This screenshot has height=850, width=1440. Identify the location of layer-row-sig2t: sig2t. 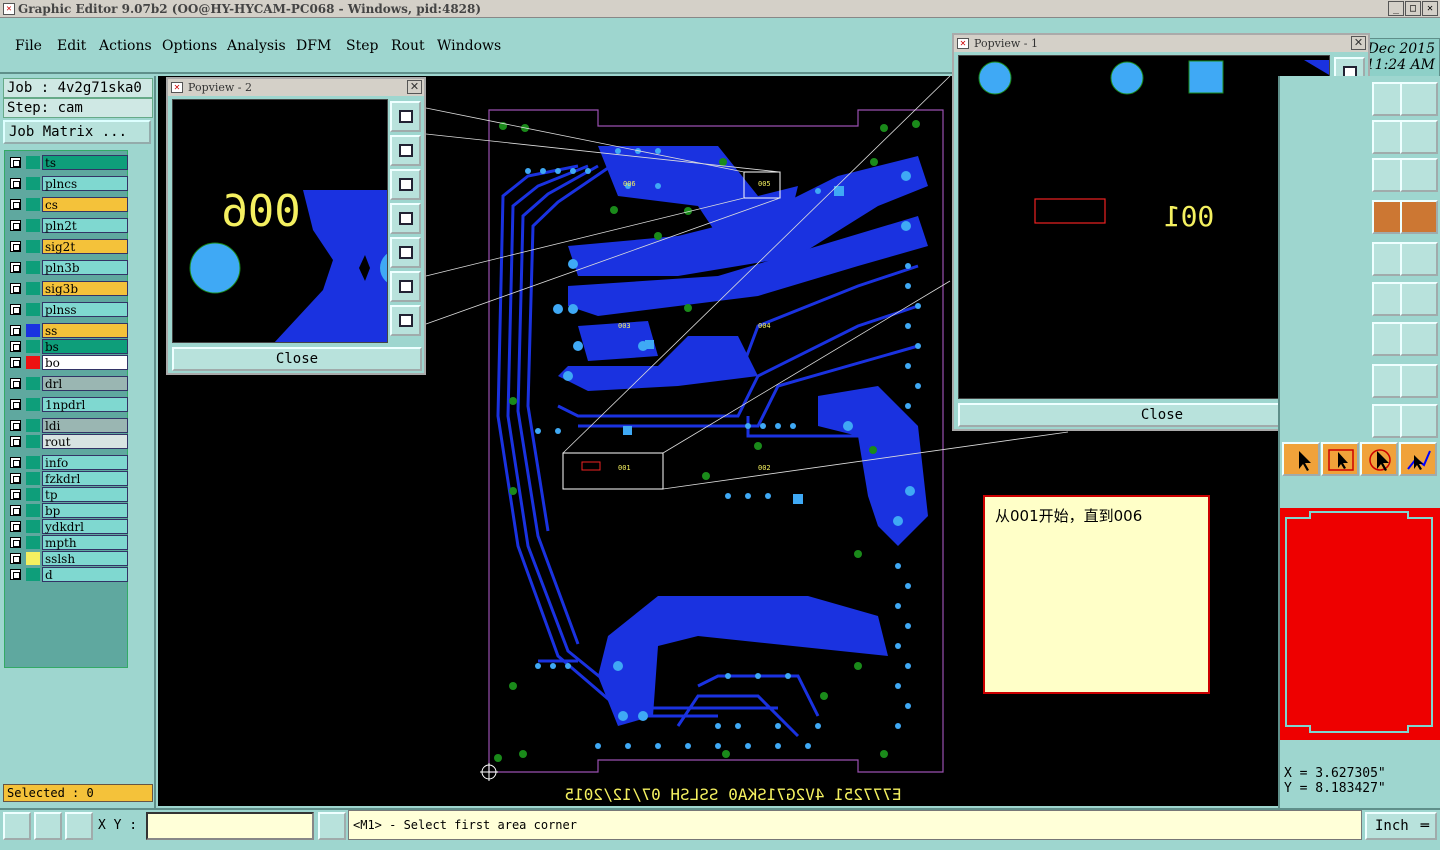
(67, 246).